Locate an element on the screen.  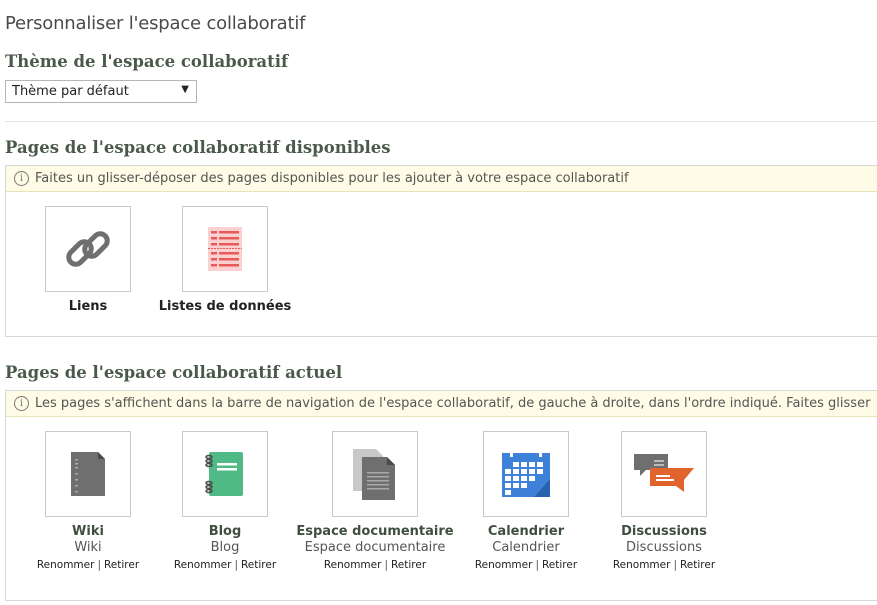
calendar-icon is located at coordinates (526, 474).